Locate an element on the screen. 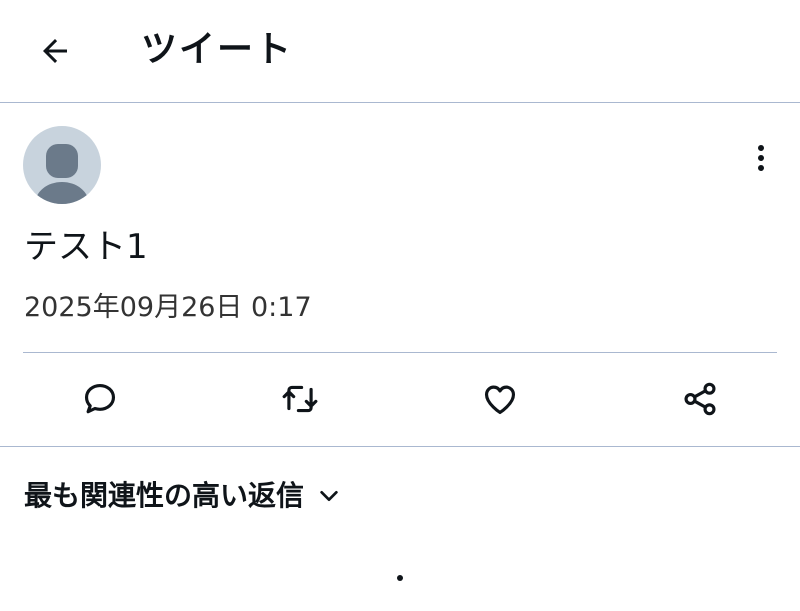 The height and width of the screenshot is (611, 800). page-title: ツイート is located at coordinates (217, 49).